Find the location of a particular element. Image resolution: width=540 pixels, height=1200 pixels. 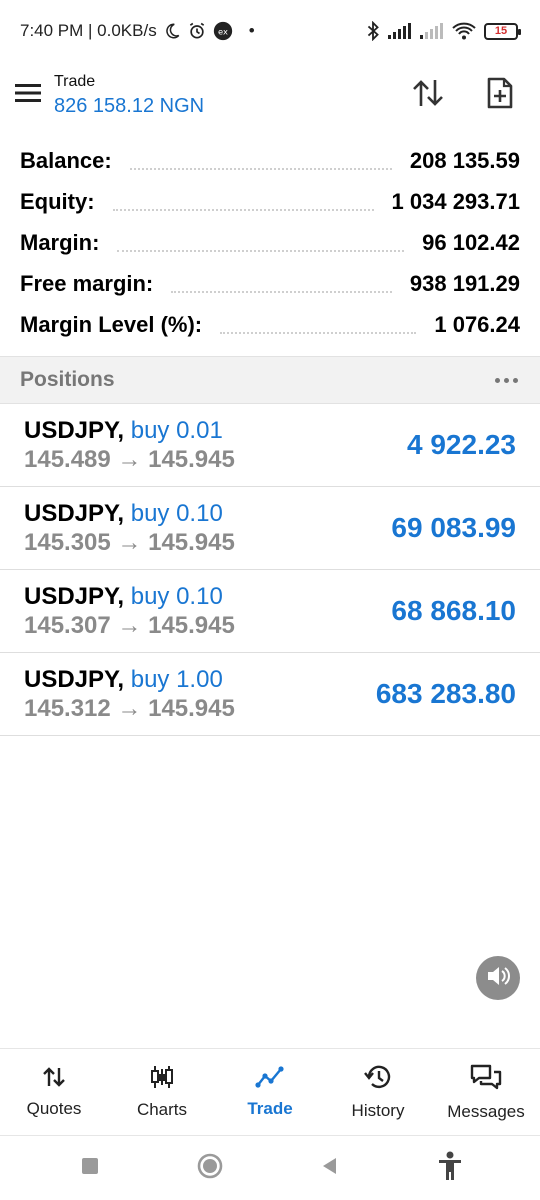

accessibility-icon is located at coordinates (450, 1168).